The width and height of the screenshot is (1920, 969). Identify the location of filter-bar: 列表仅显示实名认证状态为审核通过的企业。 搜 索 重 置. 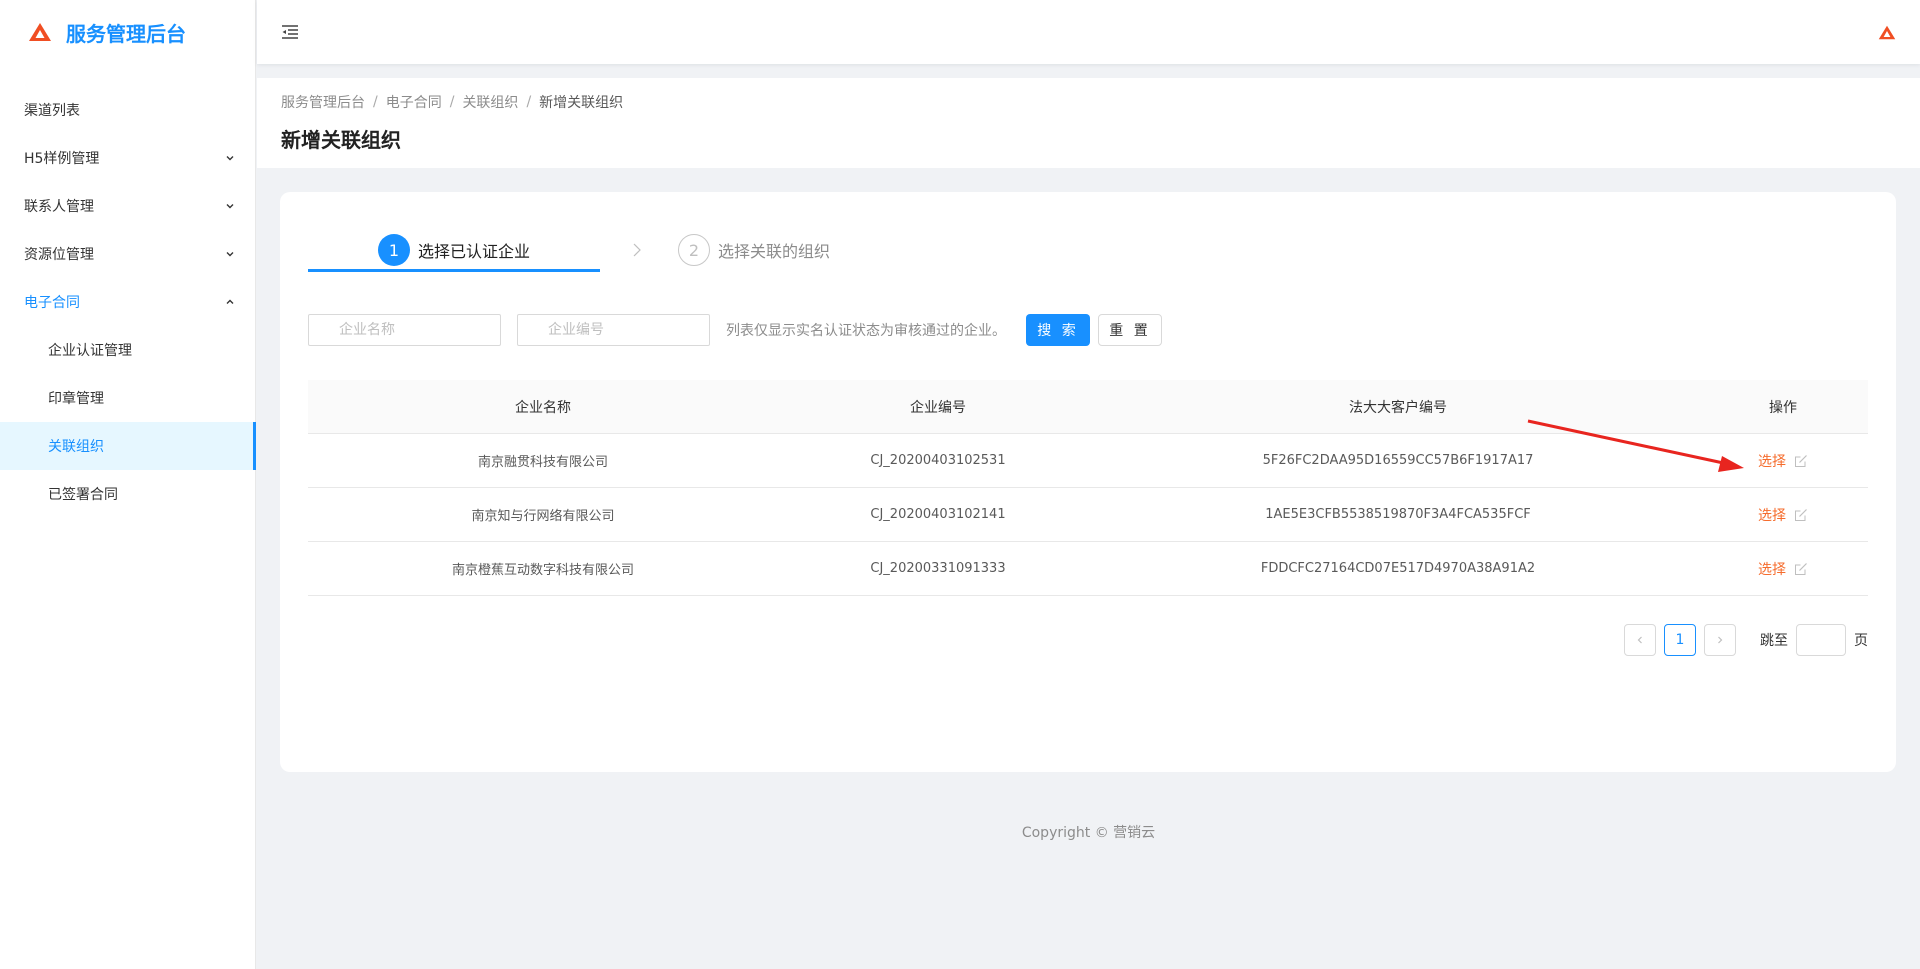
(735, 330).